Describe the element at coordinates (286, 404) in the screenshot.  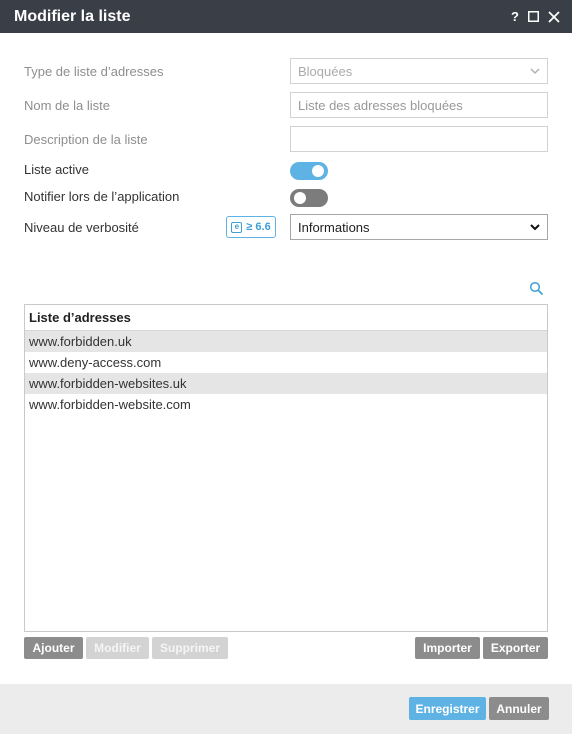
I see `list-item: www.forbidden-website.com` at that location.